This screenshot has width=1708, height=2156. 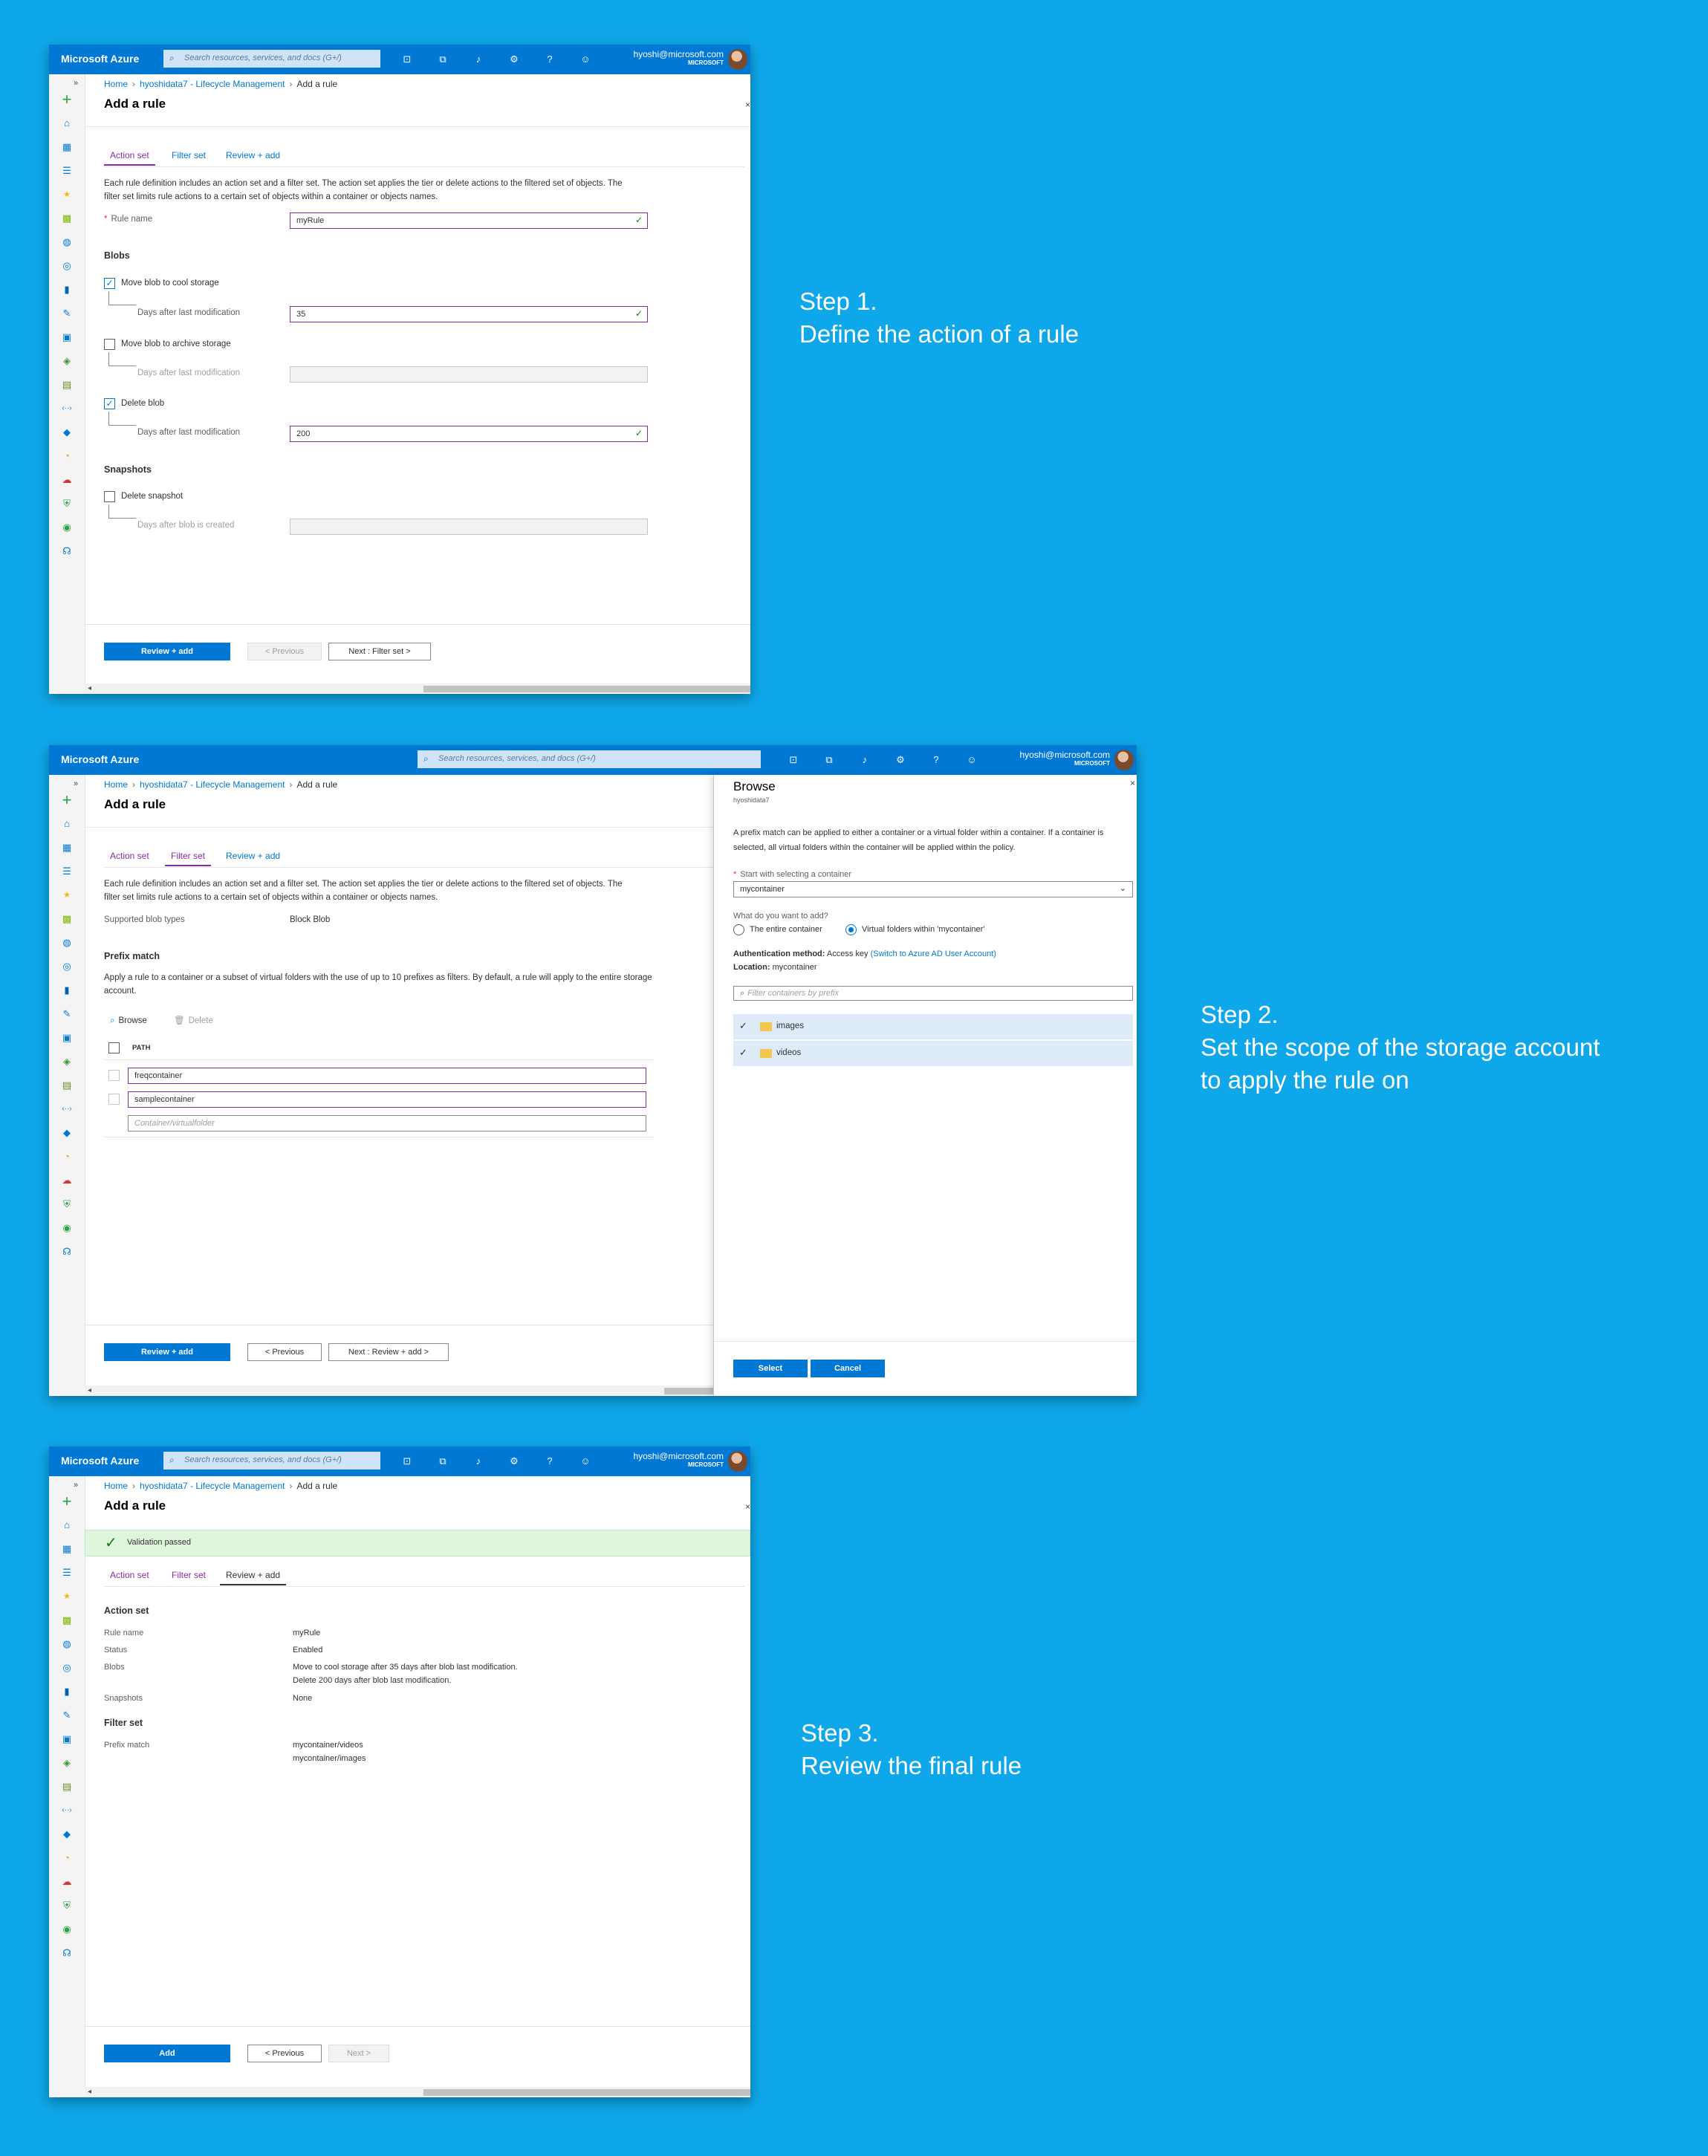 I want to click on path-input-freqcontainer: freqcontainer, so click(x=387, y=1076).